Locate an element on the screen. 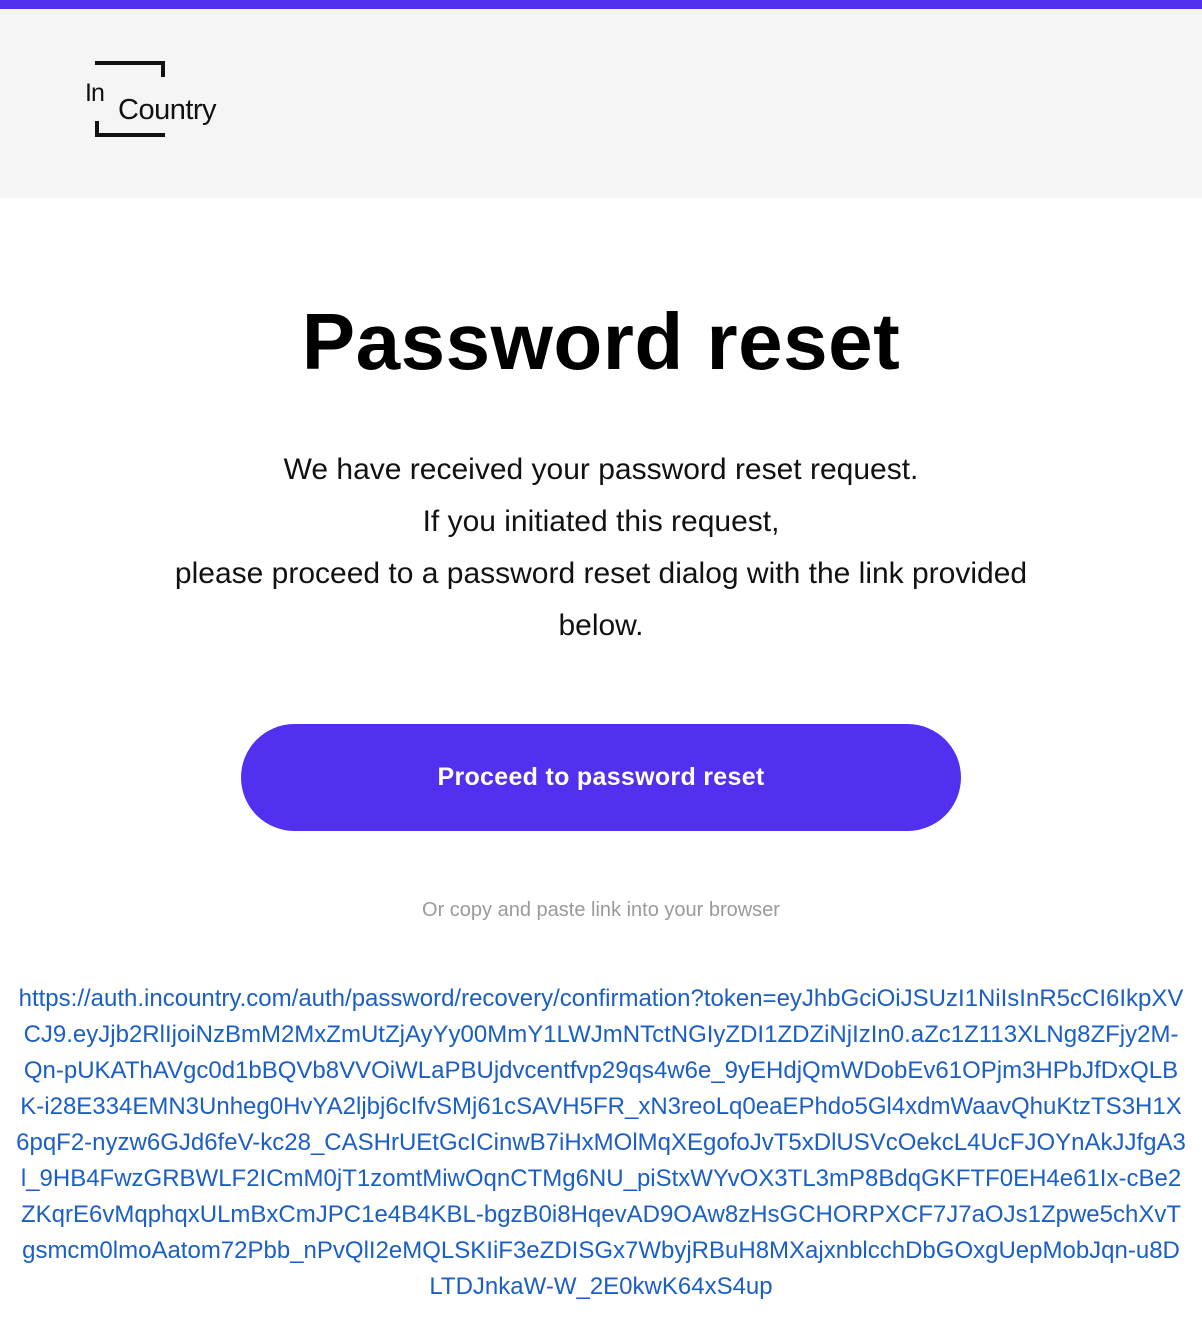  logo-bracket-top is located at coordinates (130, 69).